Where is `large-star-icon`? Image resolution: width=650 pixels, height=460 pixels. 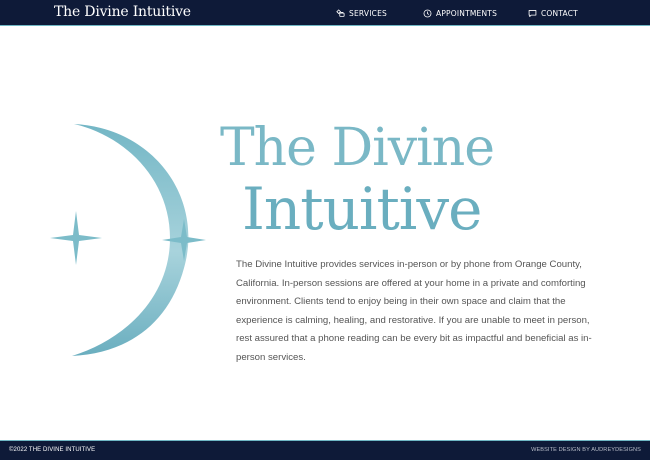 large-star-icon is located at coordinates (76, 238).